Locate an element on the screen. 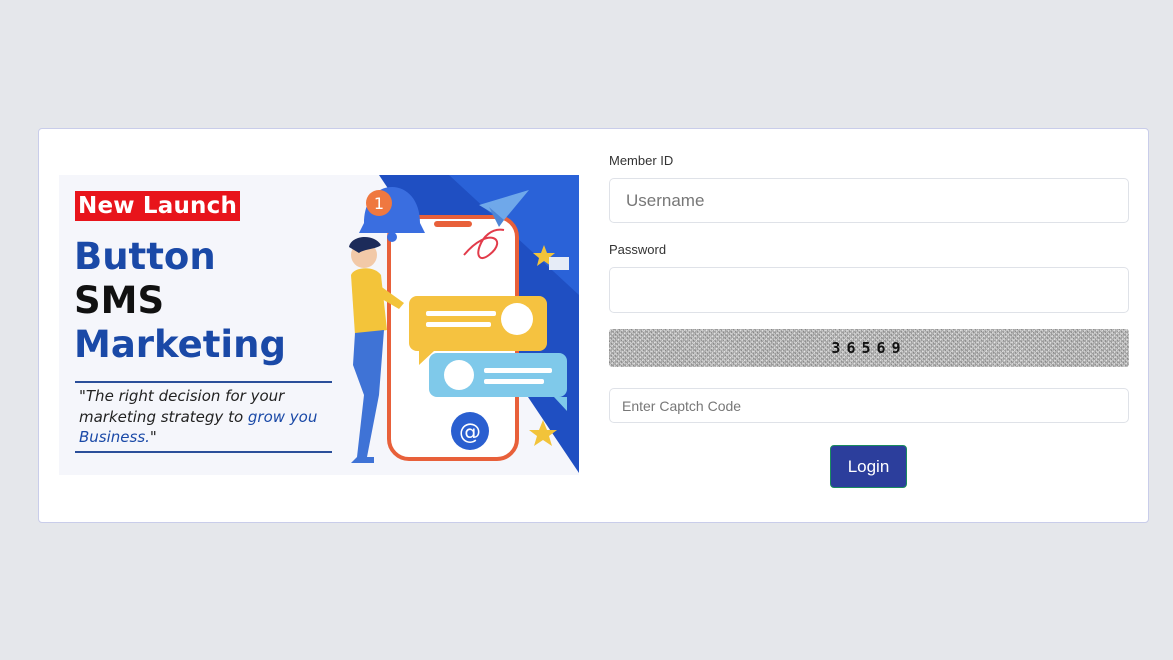 The width and height of the screenshot is (1173, 660). login-button: Login is located at coordinates (868, 466).